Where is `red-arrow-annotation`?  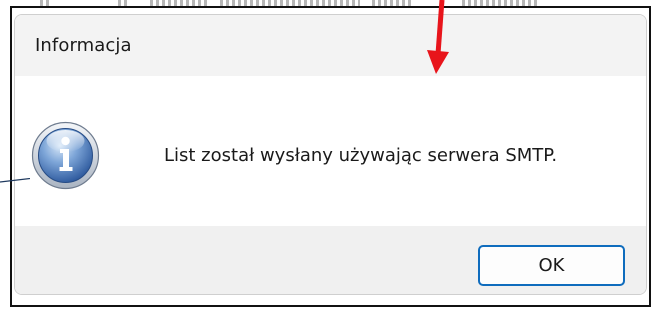
red-arrow-annotation is located at coordinates (438, 37).